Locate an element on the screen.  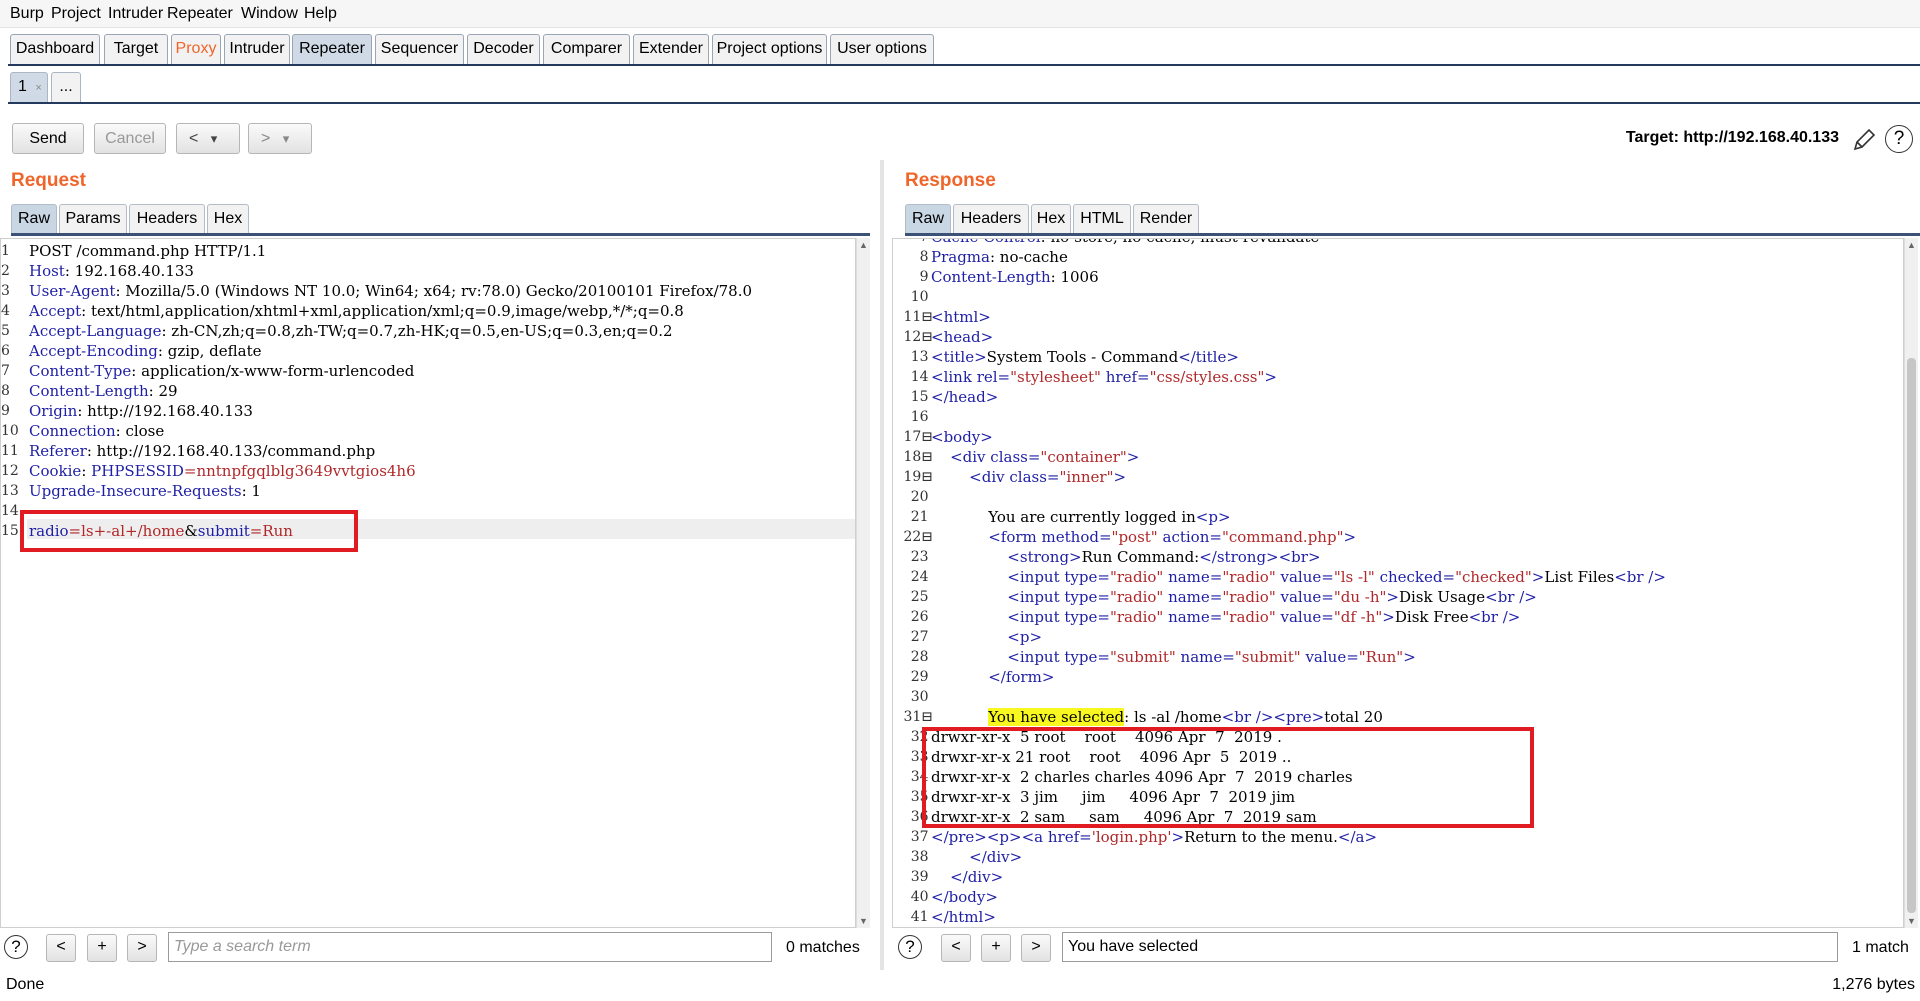
tab-sequencer: Sequencer is located at coordinates (419, 49).